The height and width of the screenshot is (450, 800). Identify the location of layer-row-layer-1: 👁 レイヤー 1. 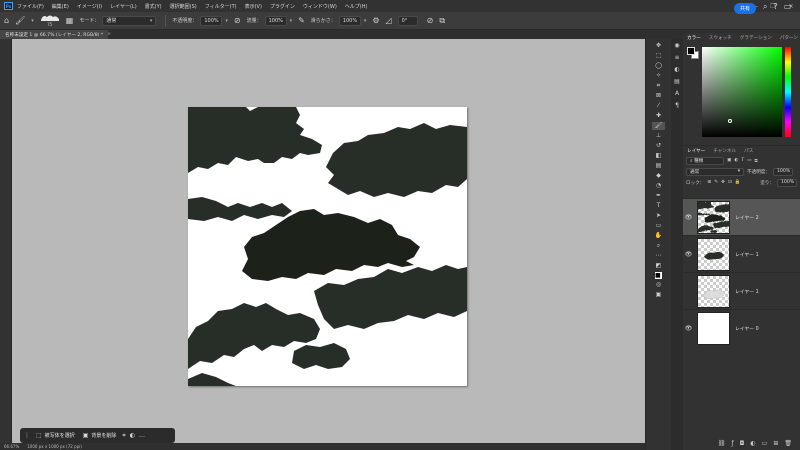
(741, 253).